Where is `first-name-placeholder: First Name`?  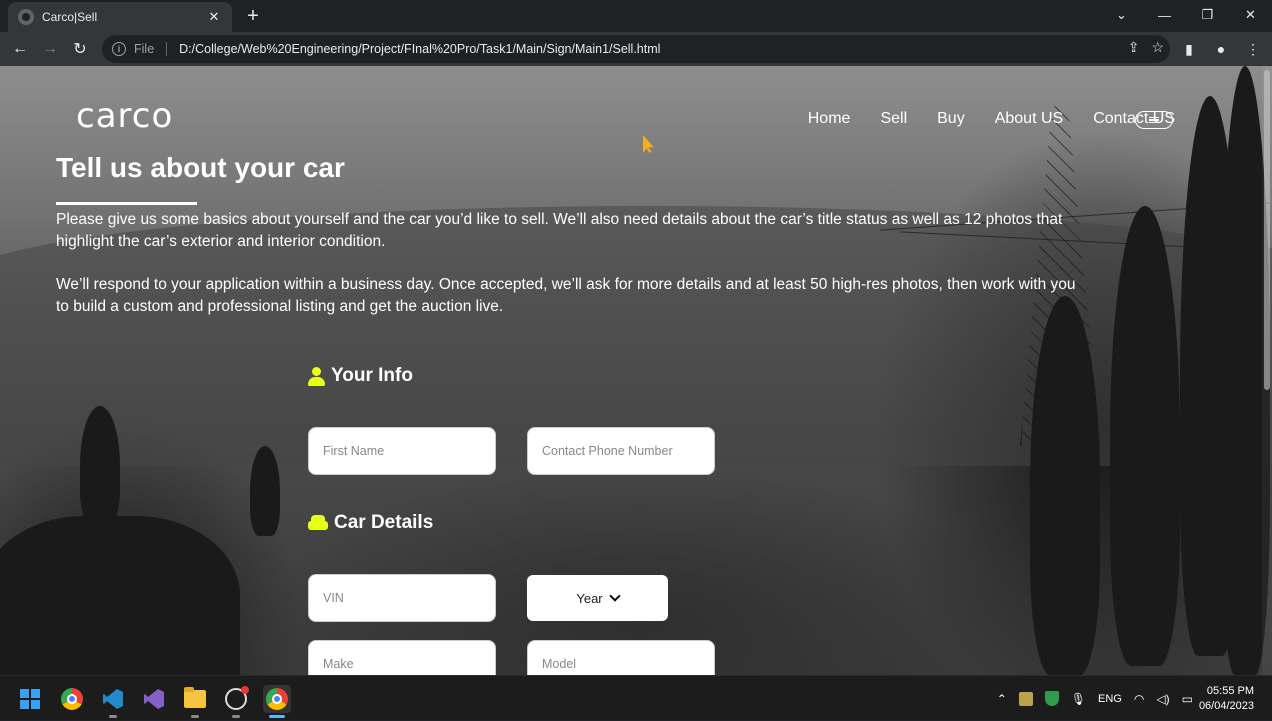 first-name-placeholder: First Name is located at coordinates (354, 451).